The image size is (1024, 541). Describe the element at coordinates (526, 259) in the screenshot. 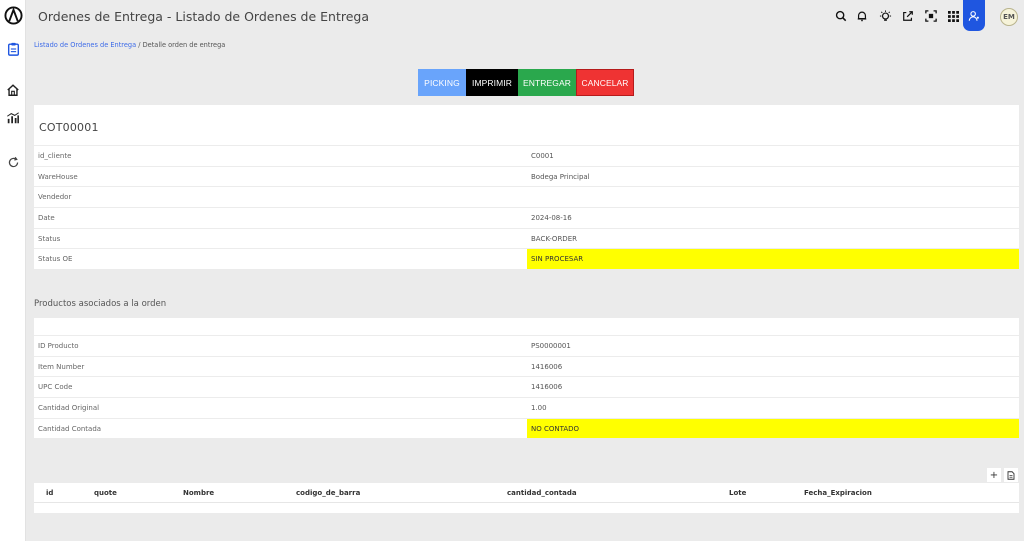

I see `field-row-status-oe: Status OE SIN PROCESAR` at that location.